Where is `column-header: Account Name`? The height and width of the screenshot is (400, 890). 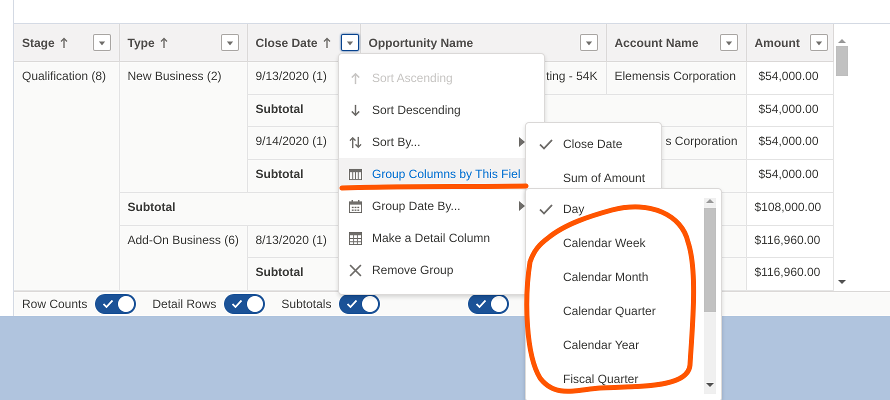 column-header: Account Name is located at coordinates (676, 43).